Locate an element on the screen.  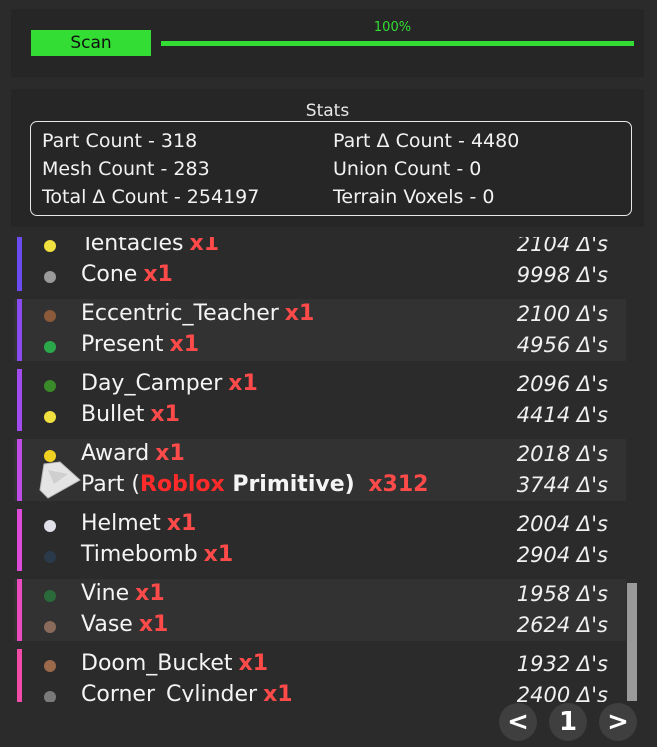
camper-icon is located at coordinates (50, 385).